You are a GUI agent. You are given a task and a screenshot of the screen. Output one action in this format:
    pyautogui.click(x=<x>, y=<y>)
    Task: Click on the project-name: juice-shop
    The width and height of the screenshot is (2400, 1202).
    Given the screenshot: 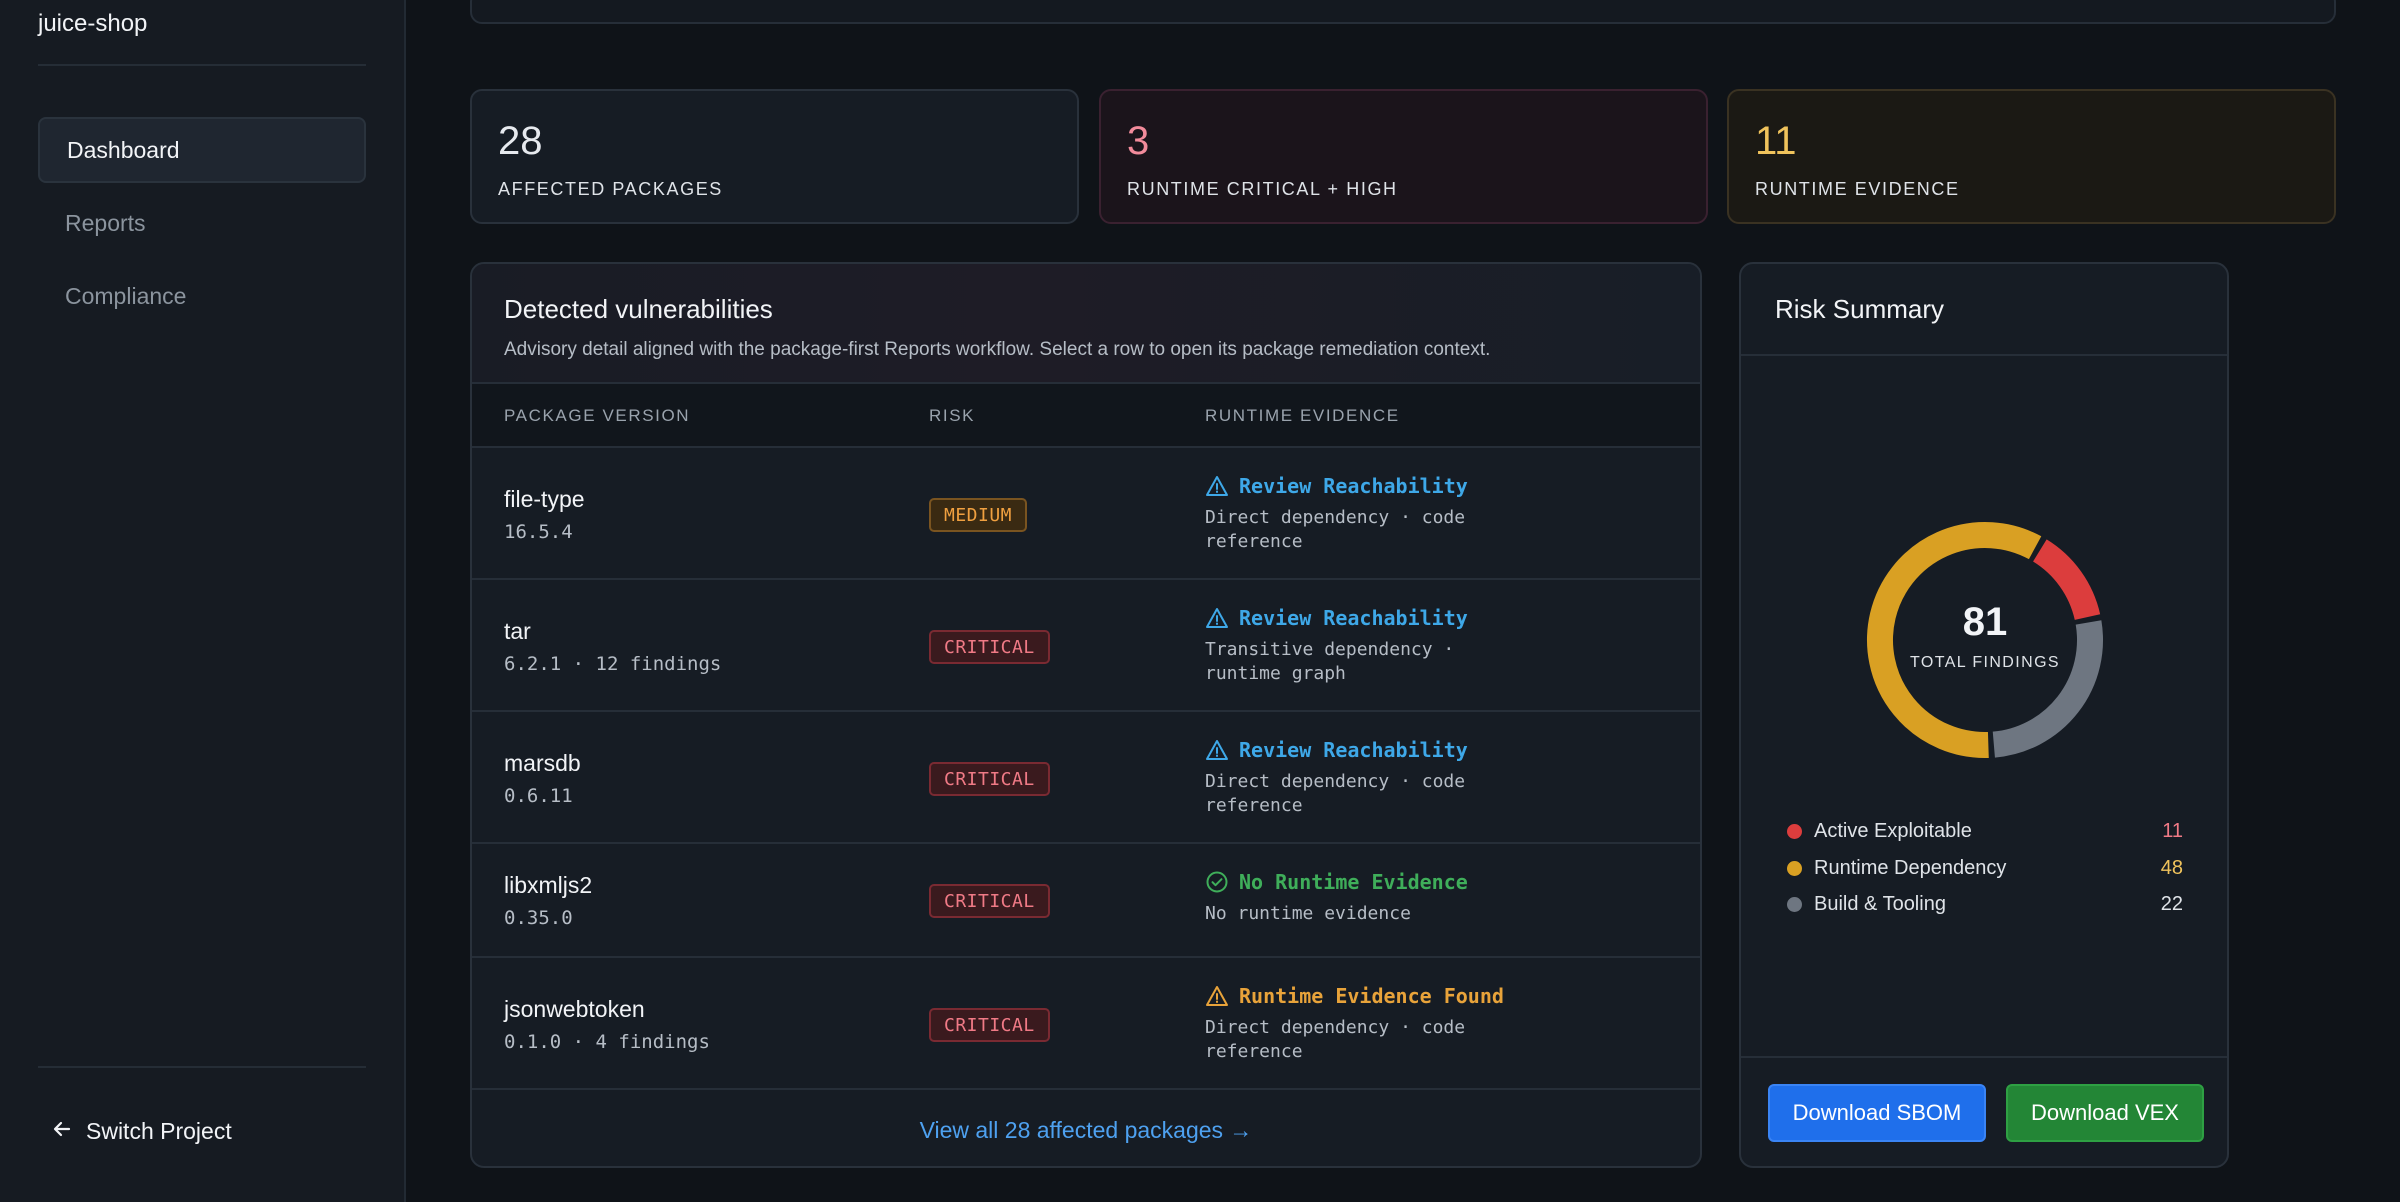 What is the action you would take?
    pyautogui.click(x=93, y=23)
    